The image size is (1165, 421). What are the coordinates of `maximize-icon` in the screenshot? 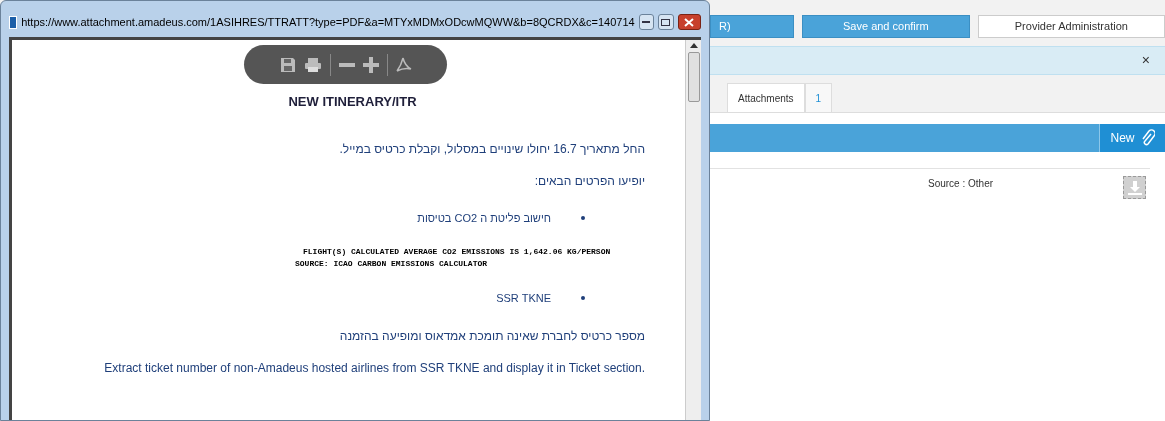 It's located at (666, 22).